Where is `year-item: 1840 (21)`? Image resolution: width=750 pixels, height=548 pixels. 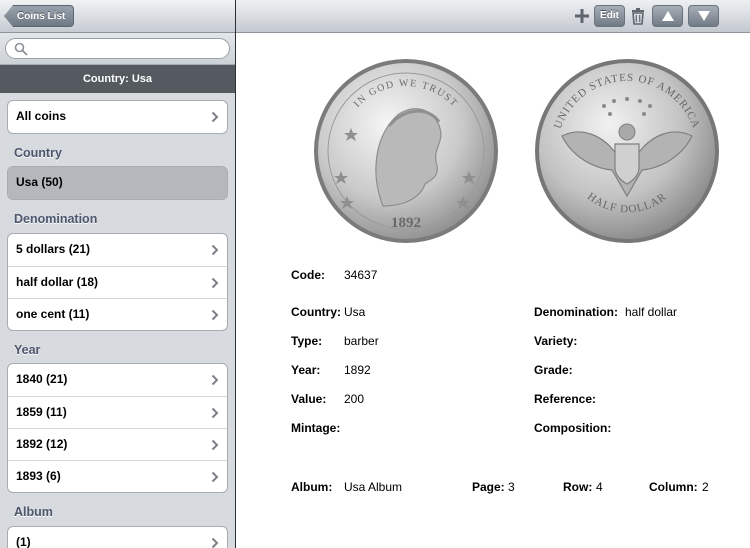 year-item: 1840 (21) is located at coordinates (117, 380).